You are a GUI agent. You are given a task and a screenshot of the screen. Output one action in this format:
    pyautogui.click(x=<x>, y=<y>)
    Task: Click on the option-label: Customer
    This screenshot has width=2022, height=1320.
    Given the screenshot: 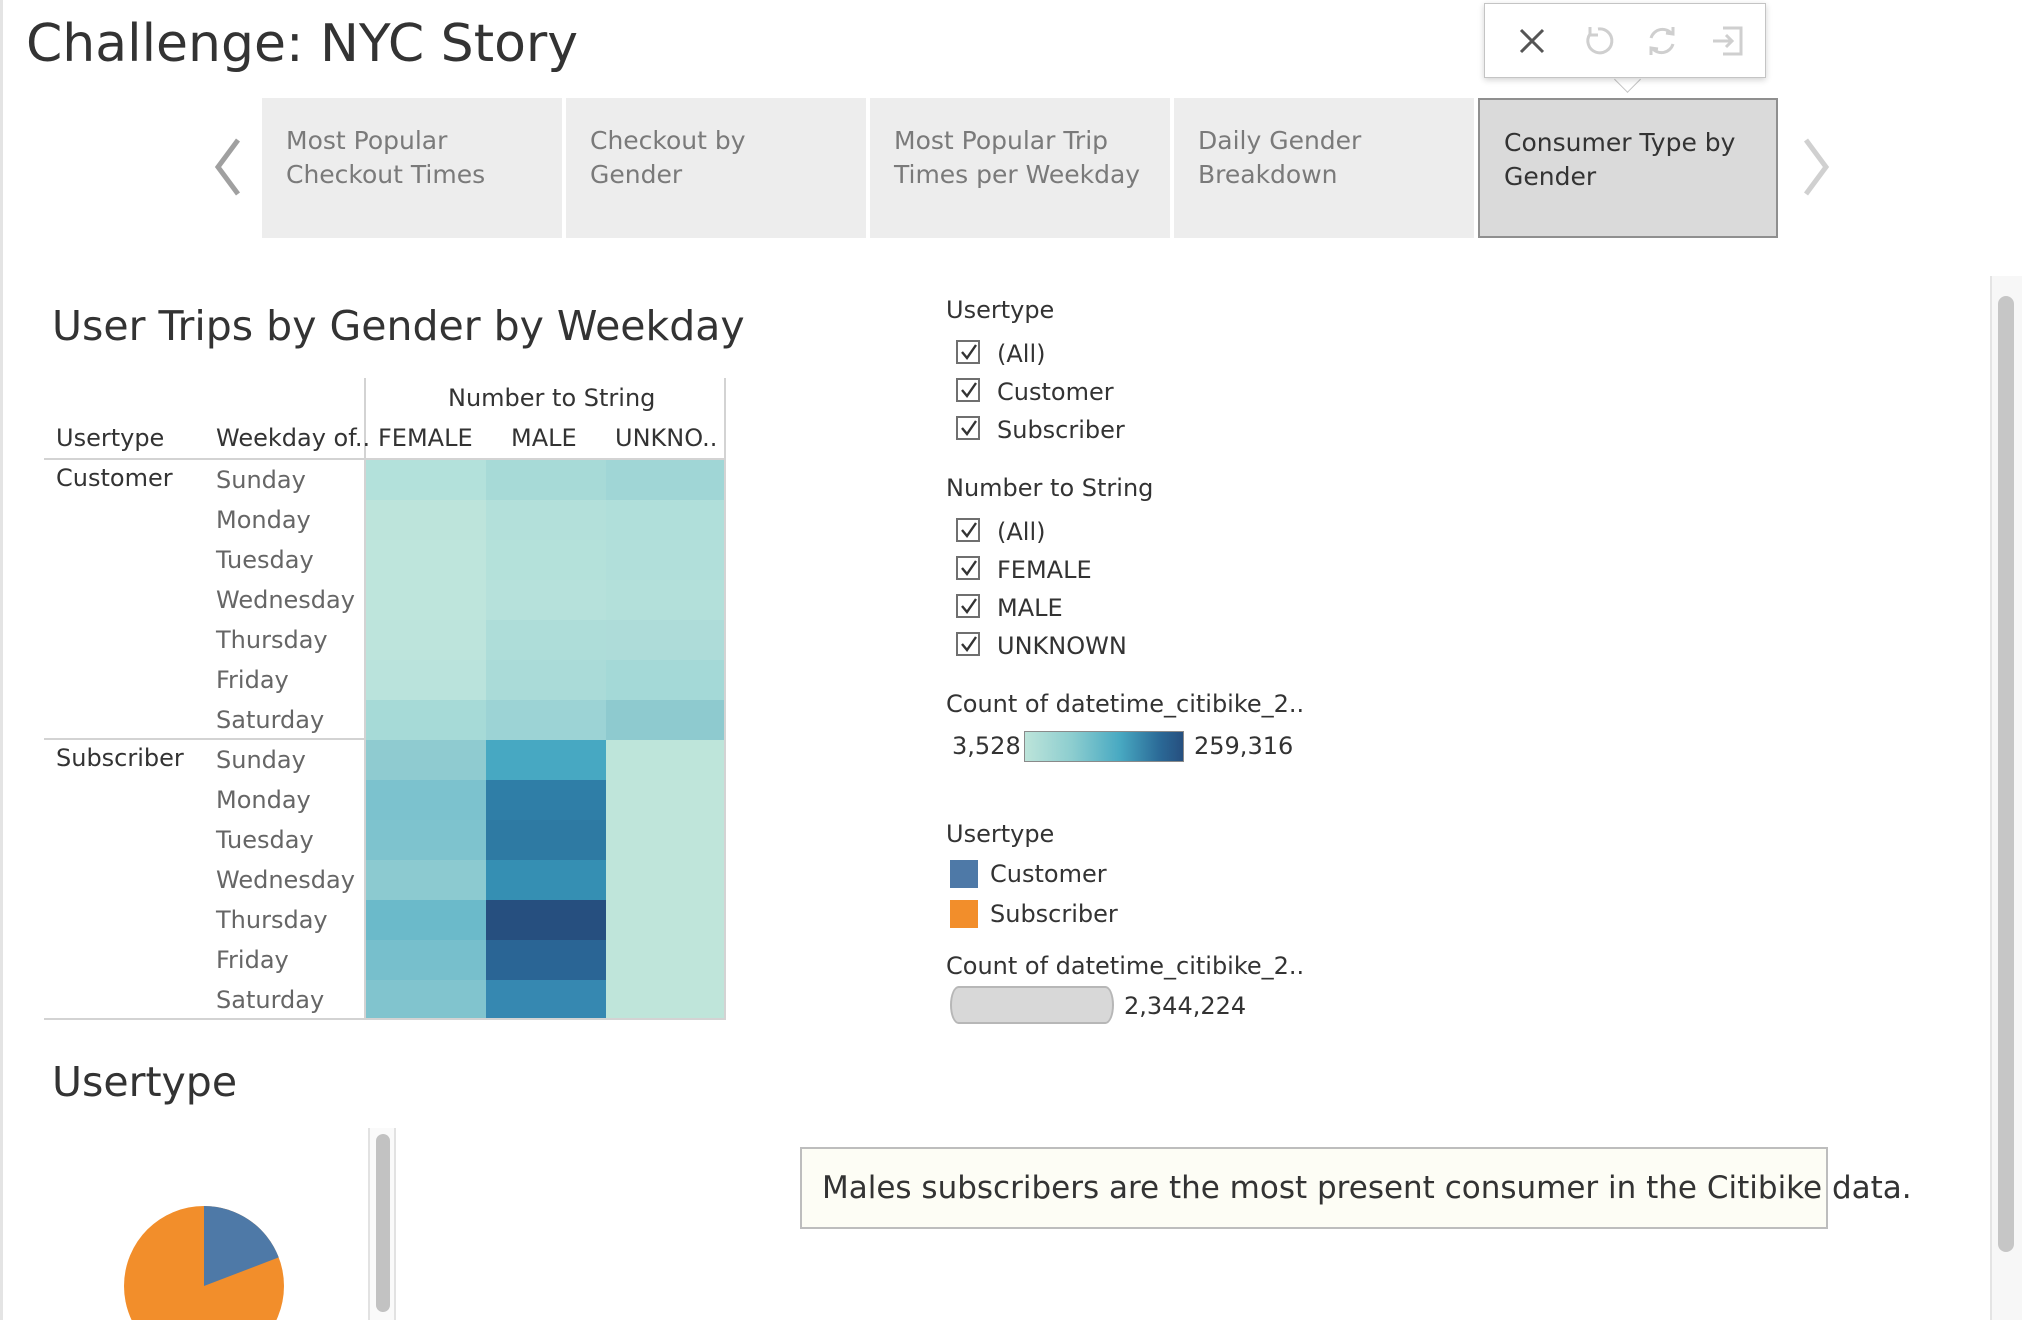 What is the action you would take?
    pyautogui.click(x=1055, y=392)
    